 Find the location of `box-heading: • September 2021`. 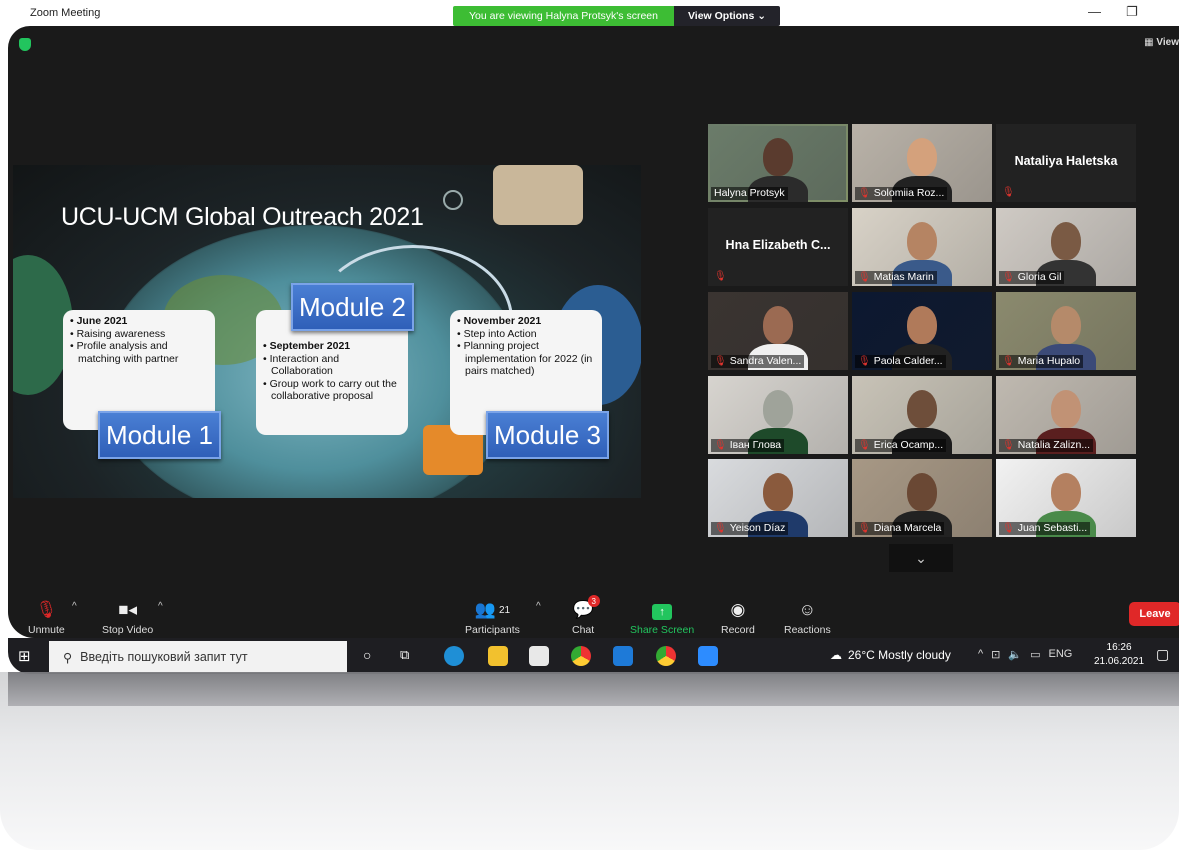

box-heading: • September 2021 is located at coordinates (307, 346).